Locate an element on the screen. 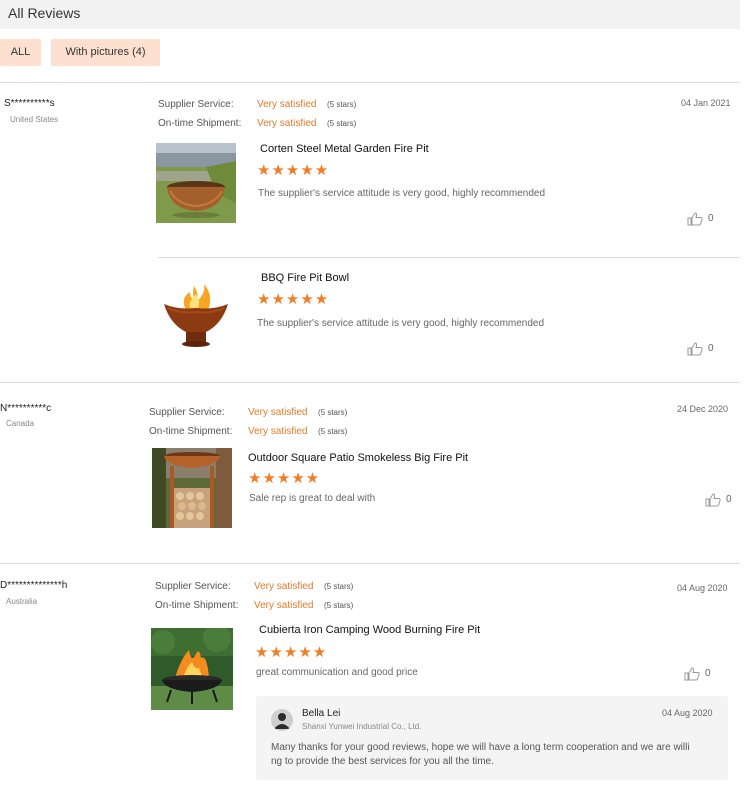  reviews-header: All Reviews is located at coordinates (370, 14).